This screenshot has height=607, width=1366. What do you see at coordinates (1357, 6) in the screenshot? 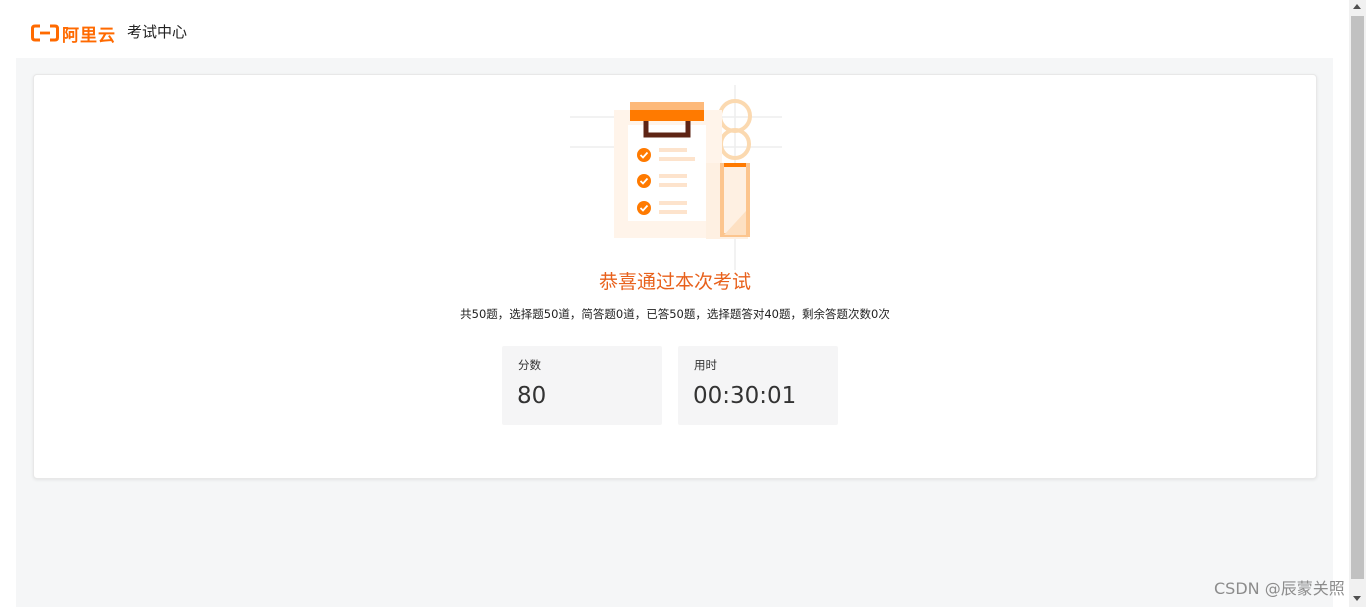
I see `scroll-up-icon` at bounding box center [1357, 6].